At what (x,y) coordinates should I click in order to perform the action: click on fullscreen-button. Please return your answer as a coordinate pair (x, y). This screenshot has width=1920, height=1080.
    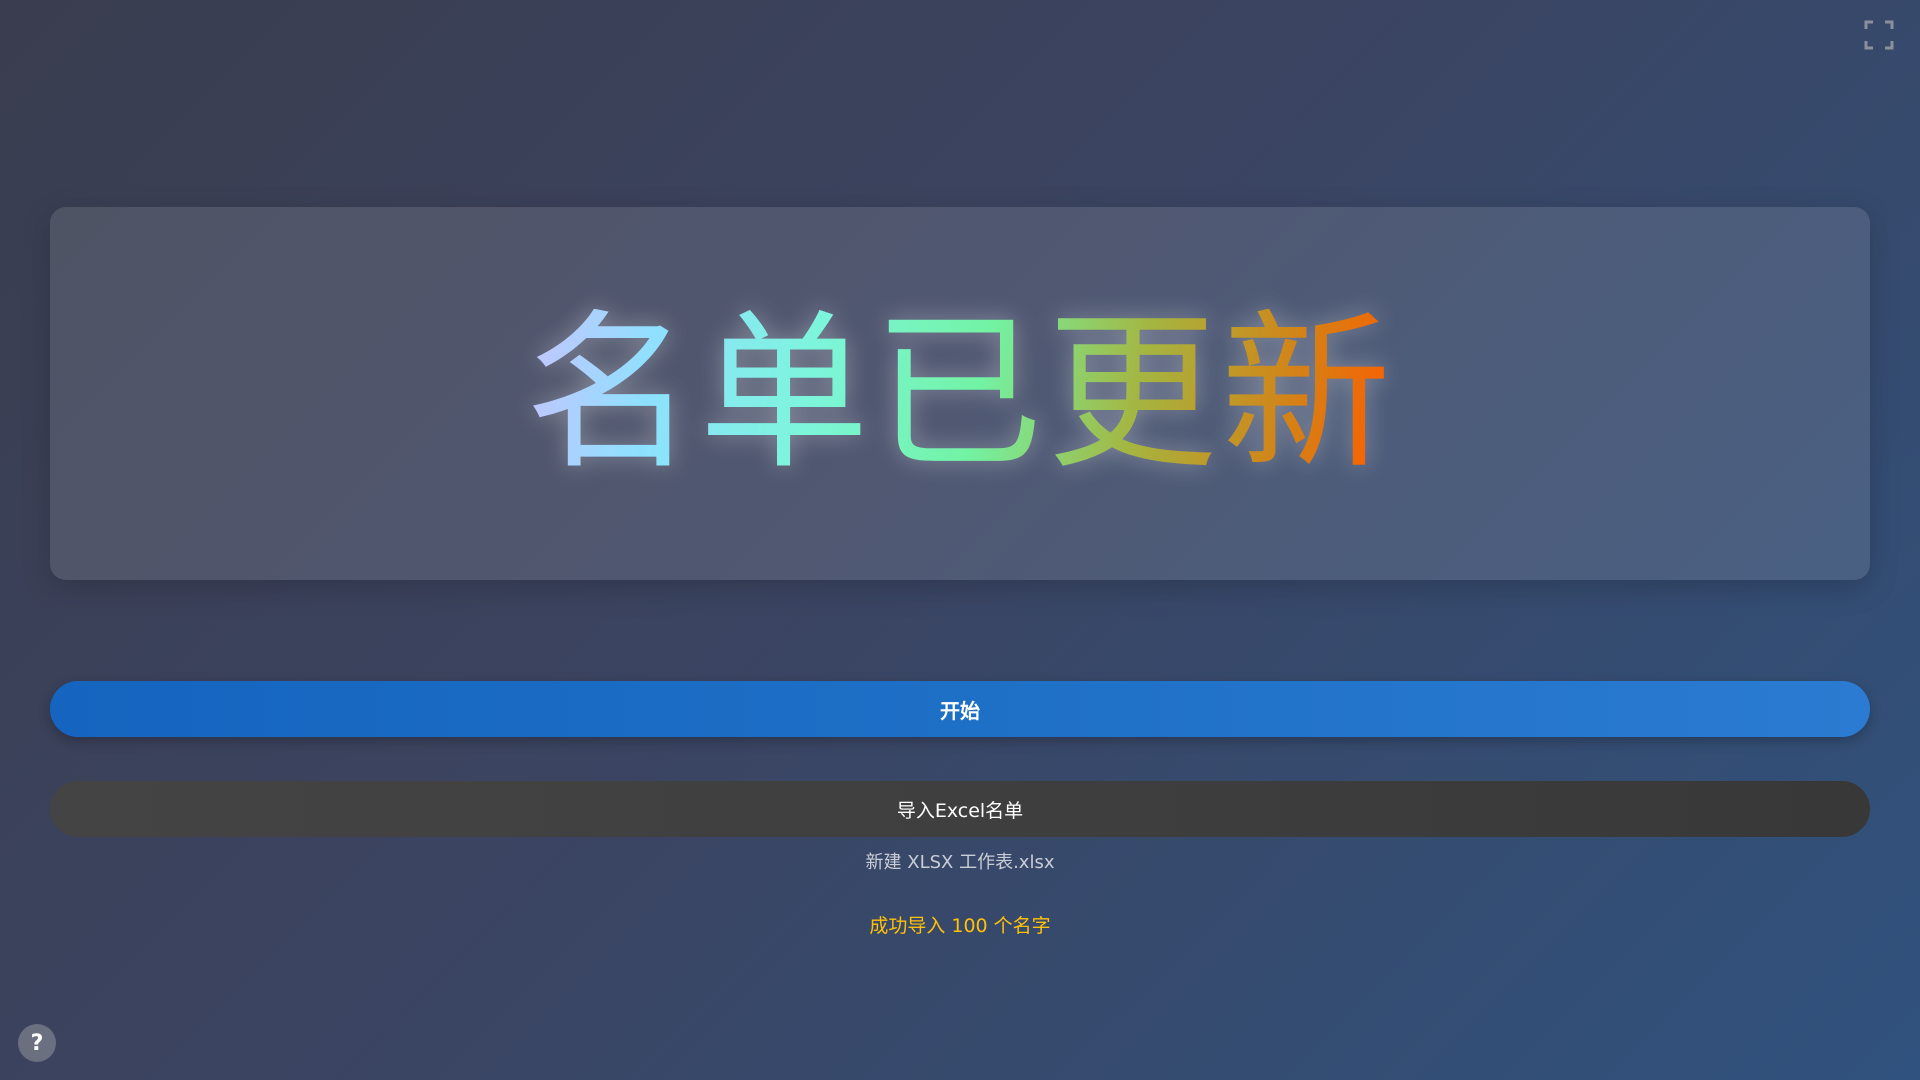
    Looking at the image, I should click on (1879, 35).